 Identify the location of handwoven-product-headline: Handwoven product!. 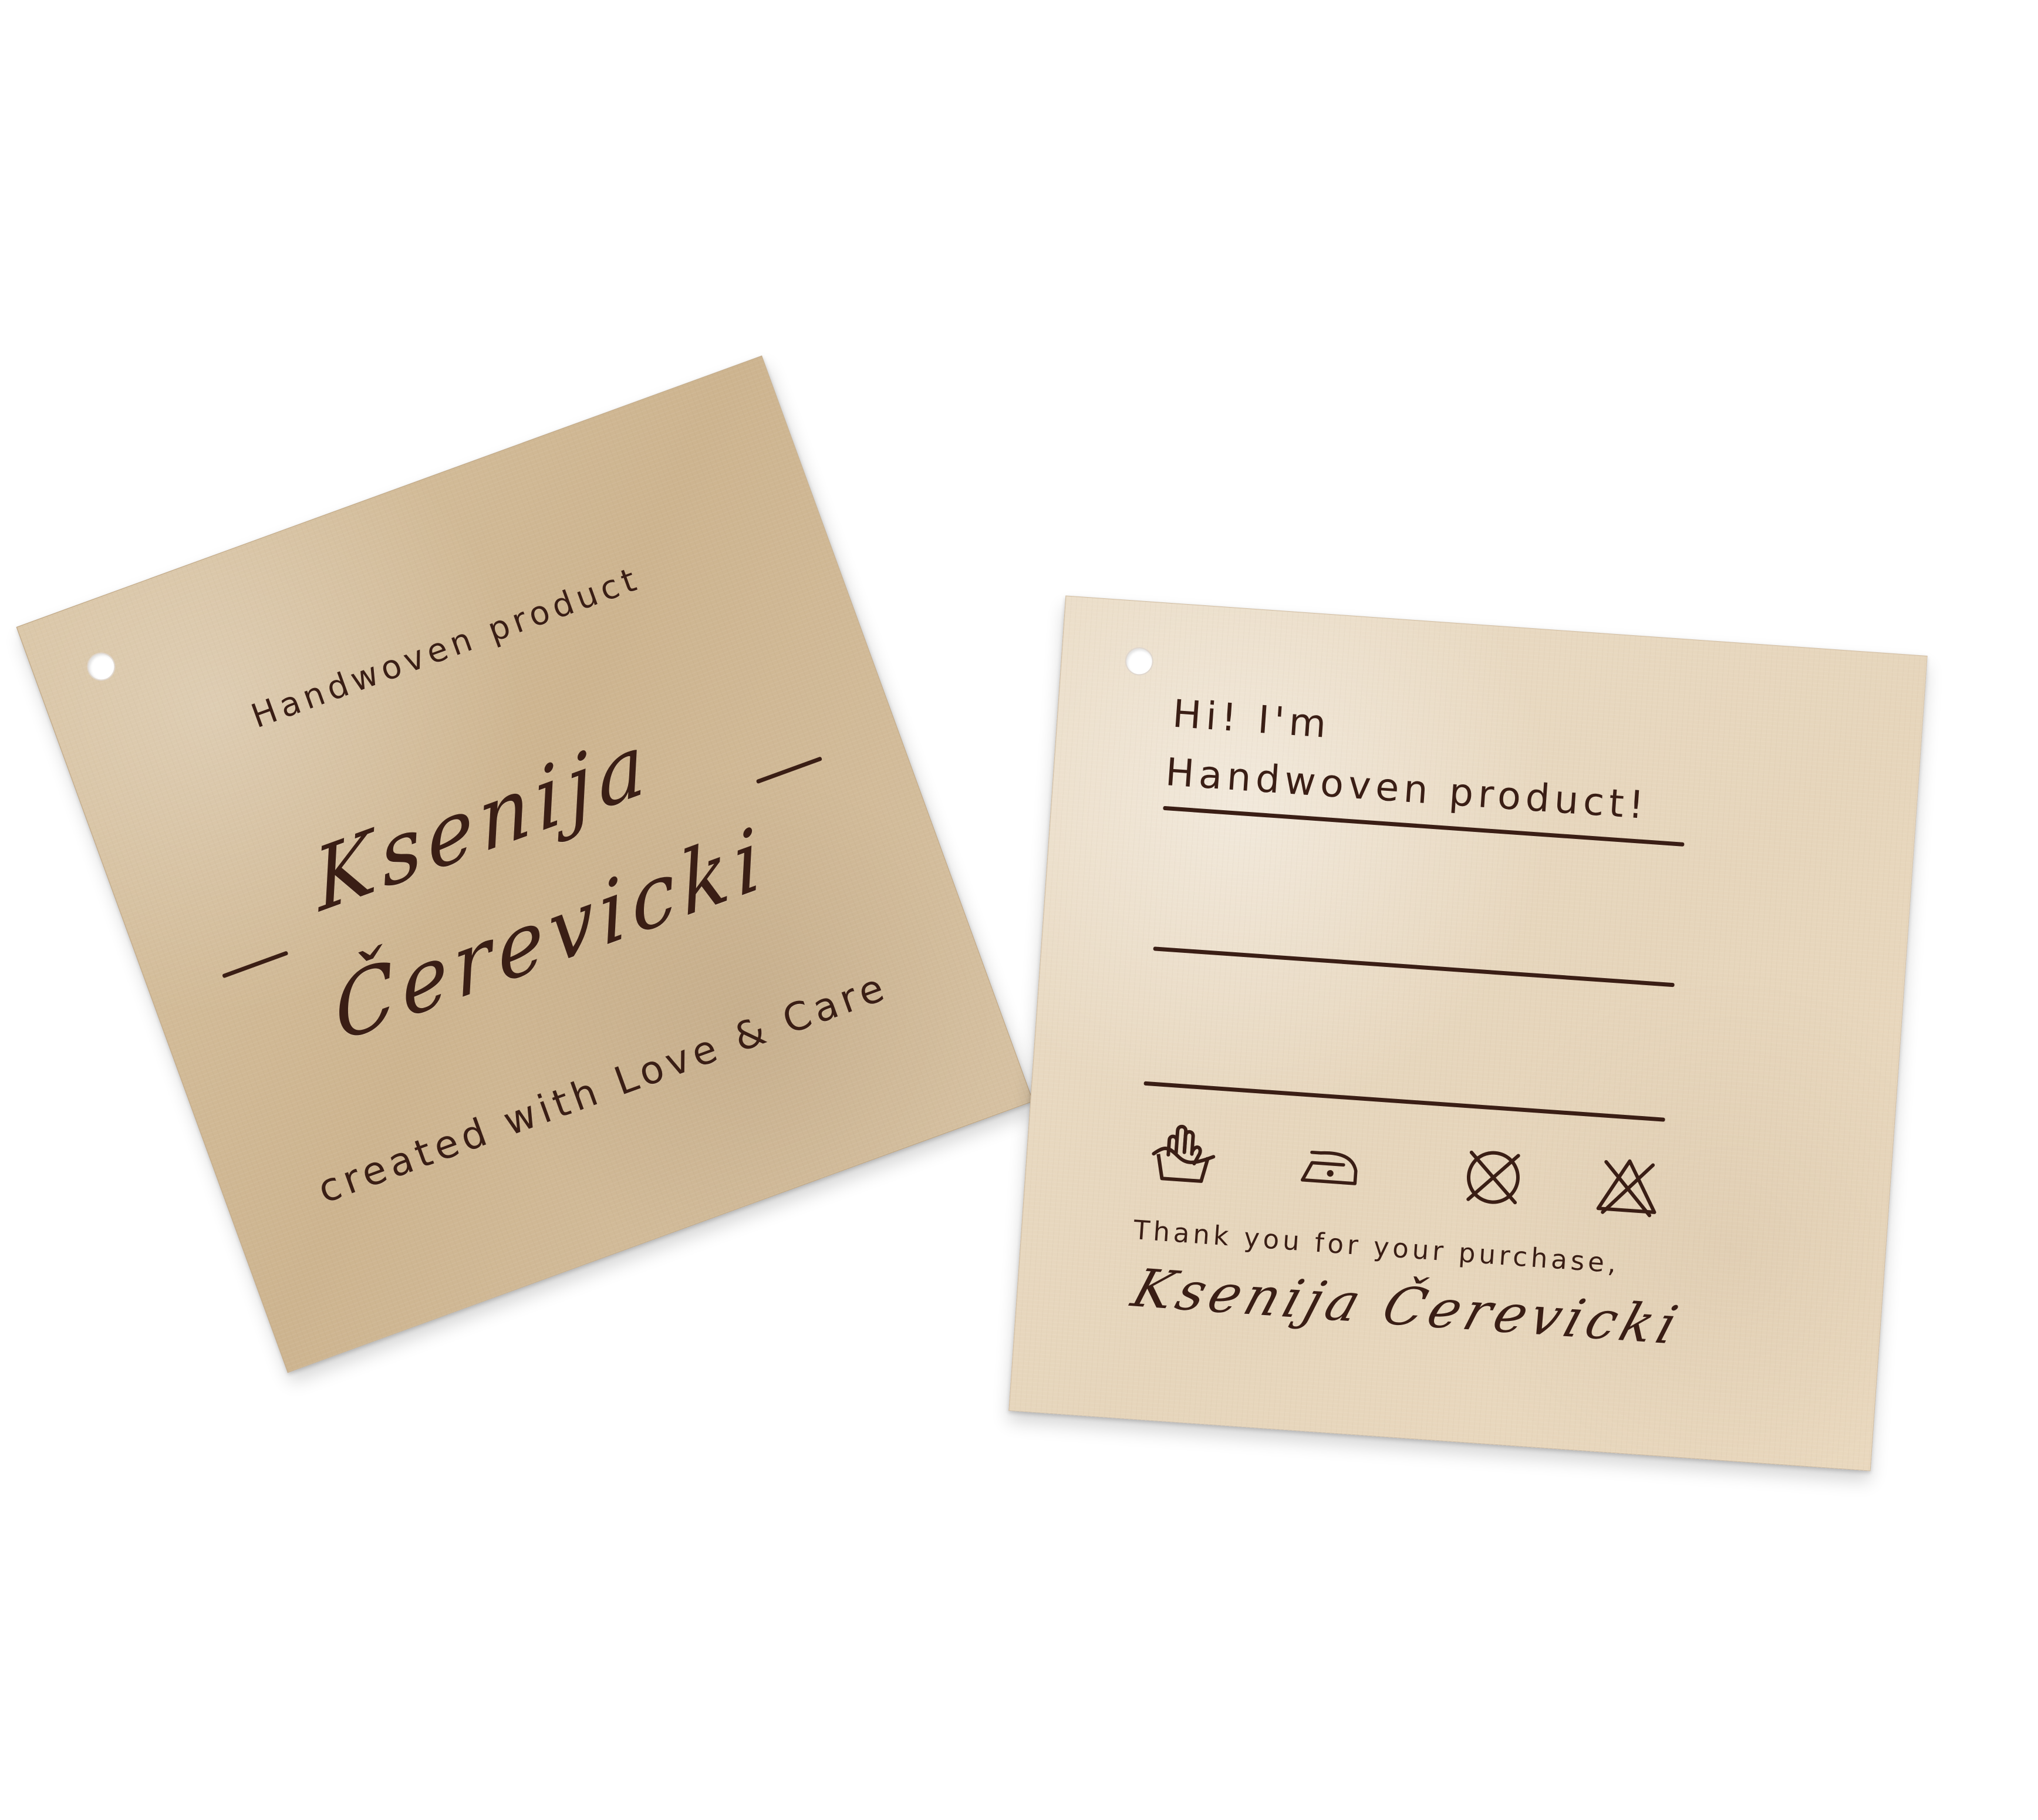
(1407, 789).